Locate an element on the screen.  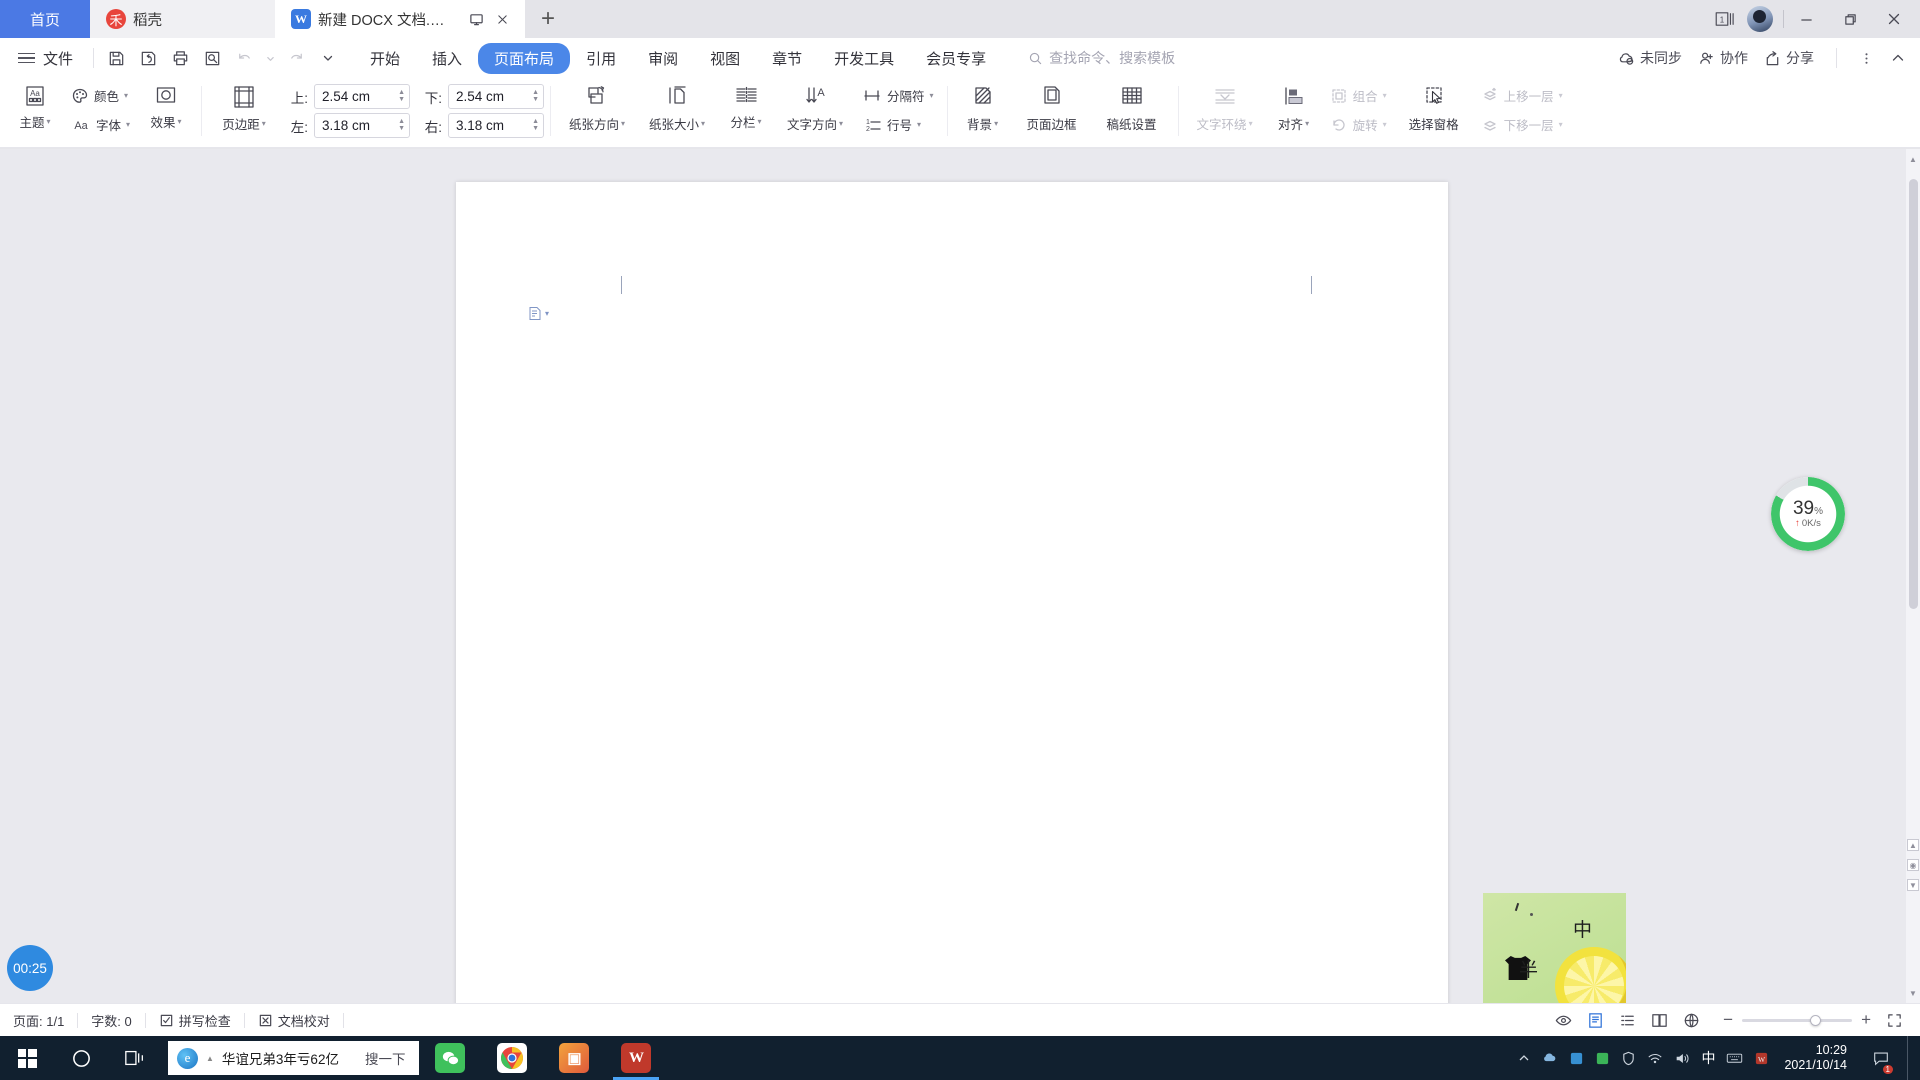
tab-references: 引用 is located at coordinates (601, 58).